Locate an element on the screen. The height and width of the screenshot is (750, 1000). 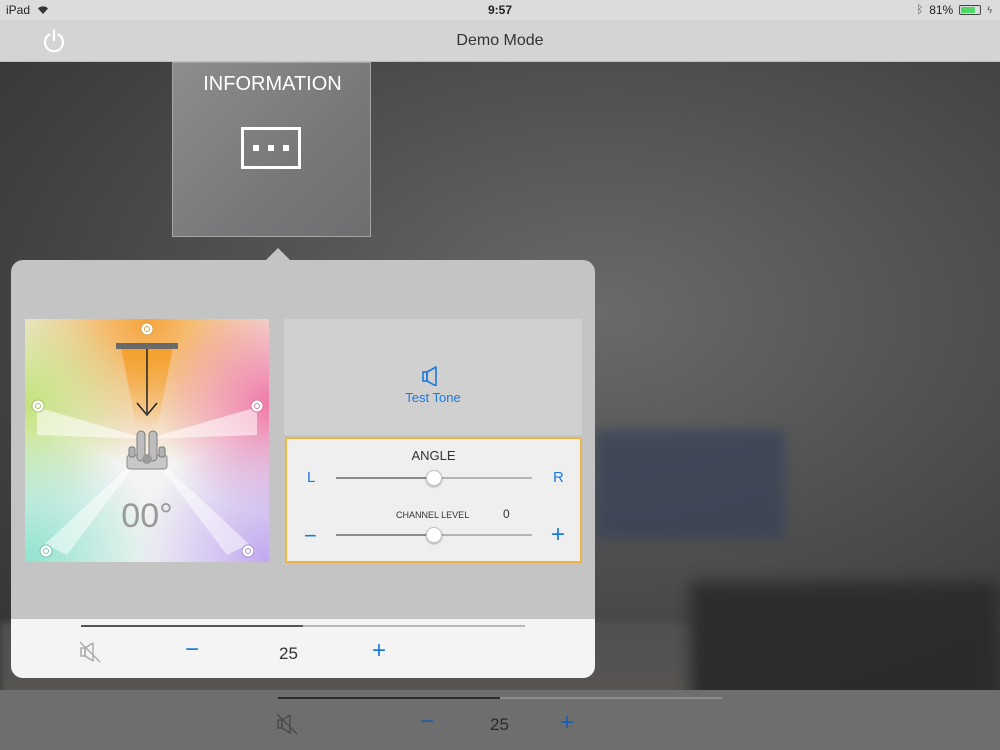
test-tone-button: Test Tone is located at coordinates (433, 377).